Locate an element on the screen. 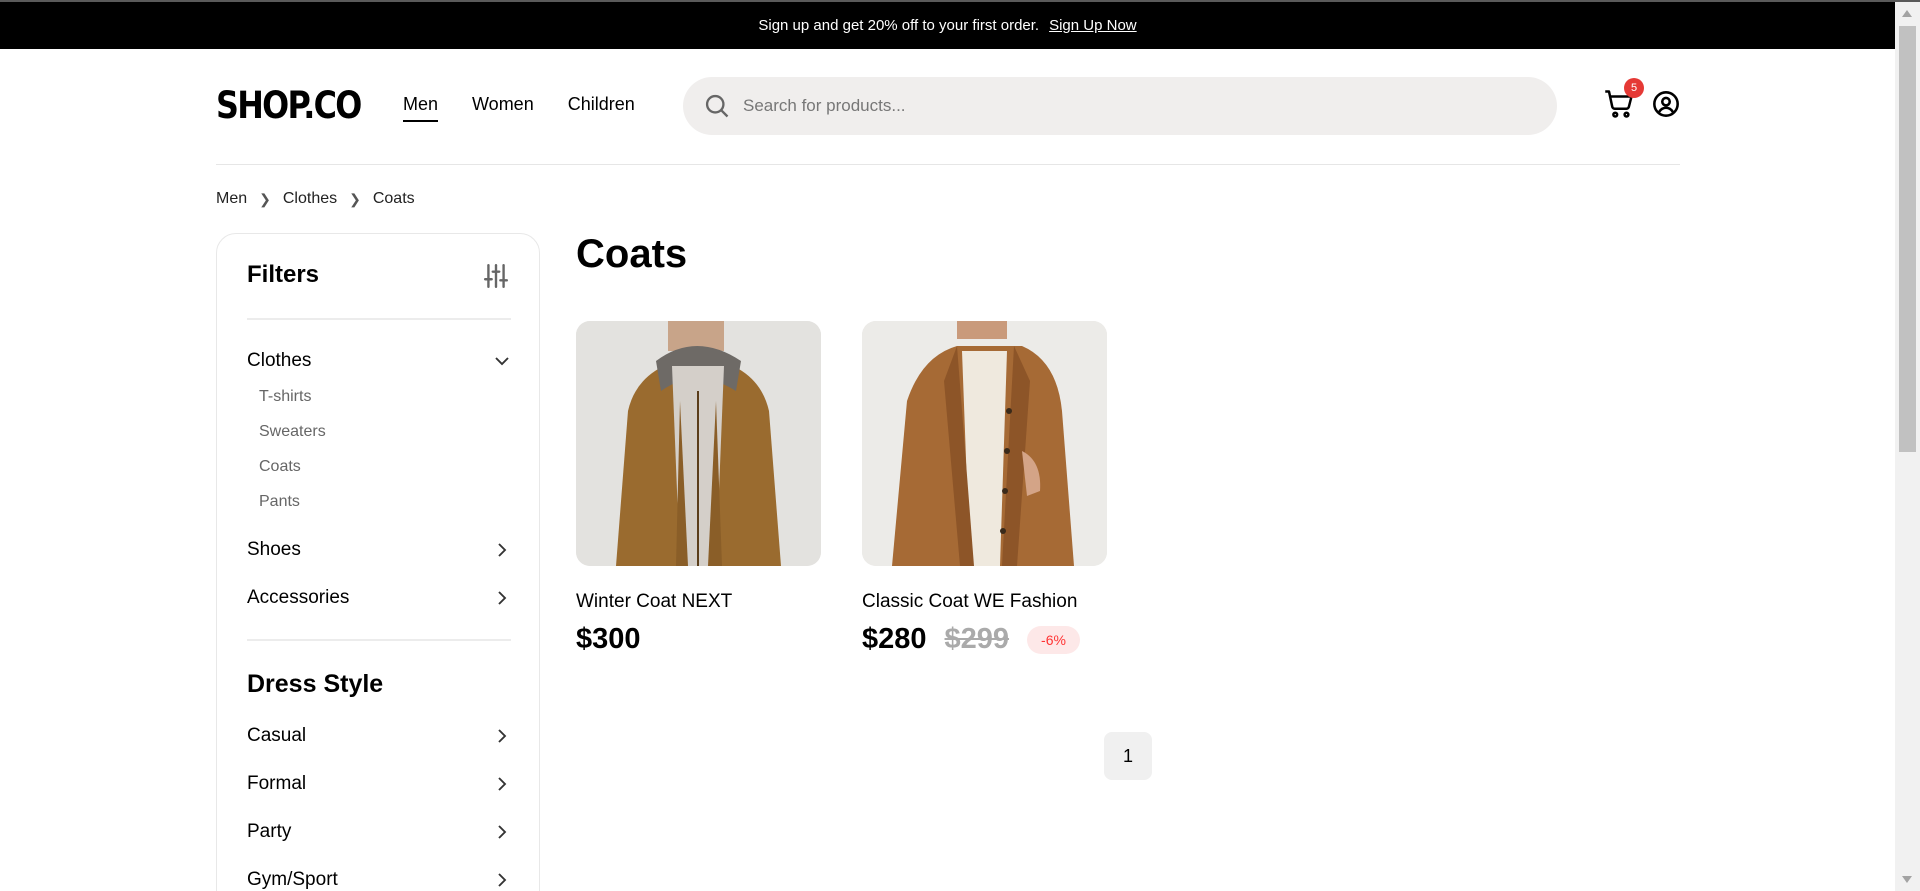 Image resolution: width=1920 pixels, height=891 pixels. product-prices: $280 $299 -6% is located at coordinates (984, 639).